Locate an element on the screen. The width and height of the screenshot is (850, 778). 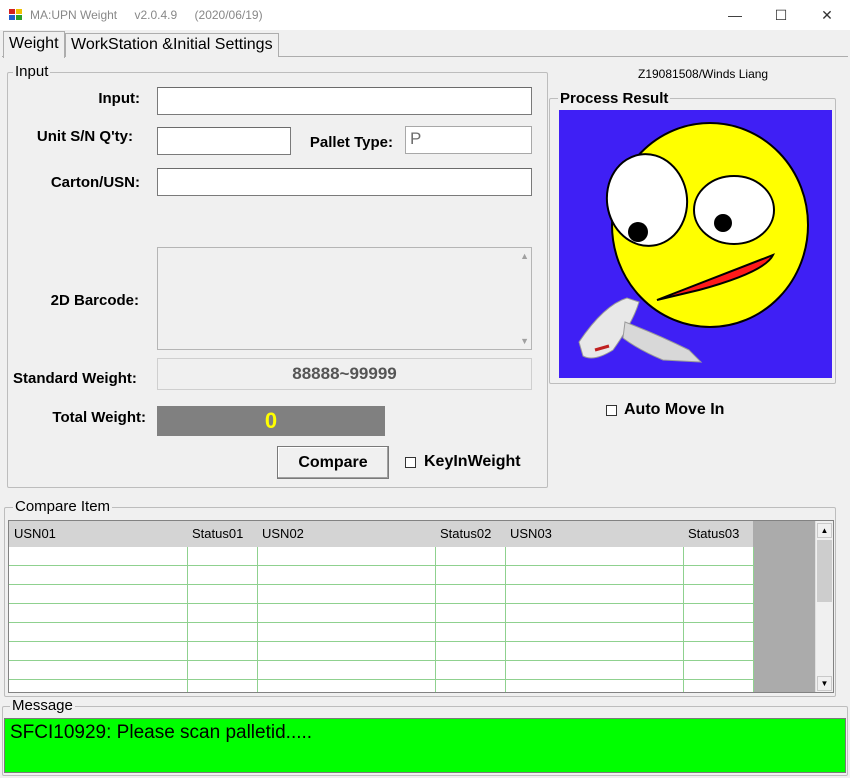
column-header-status01: Status01 is located at coordinates (217, 533).